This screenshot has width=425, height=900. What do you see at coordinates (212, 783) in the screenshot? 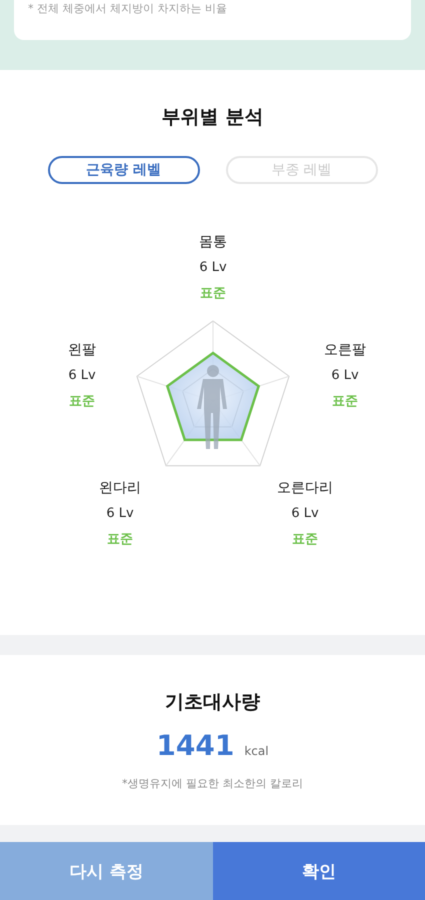
I see `bmr-note: *생명유지에 필요한 최소한의 칼로리` at bounding box center [212, 783].